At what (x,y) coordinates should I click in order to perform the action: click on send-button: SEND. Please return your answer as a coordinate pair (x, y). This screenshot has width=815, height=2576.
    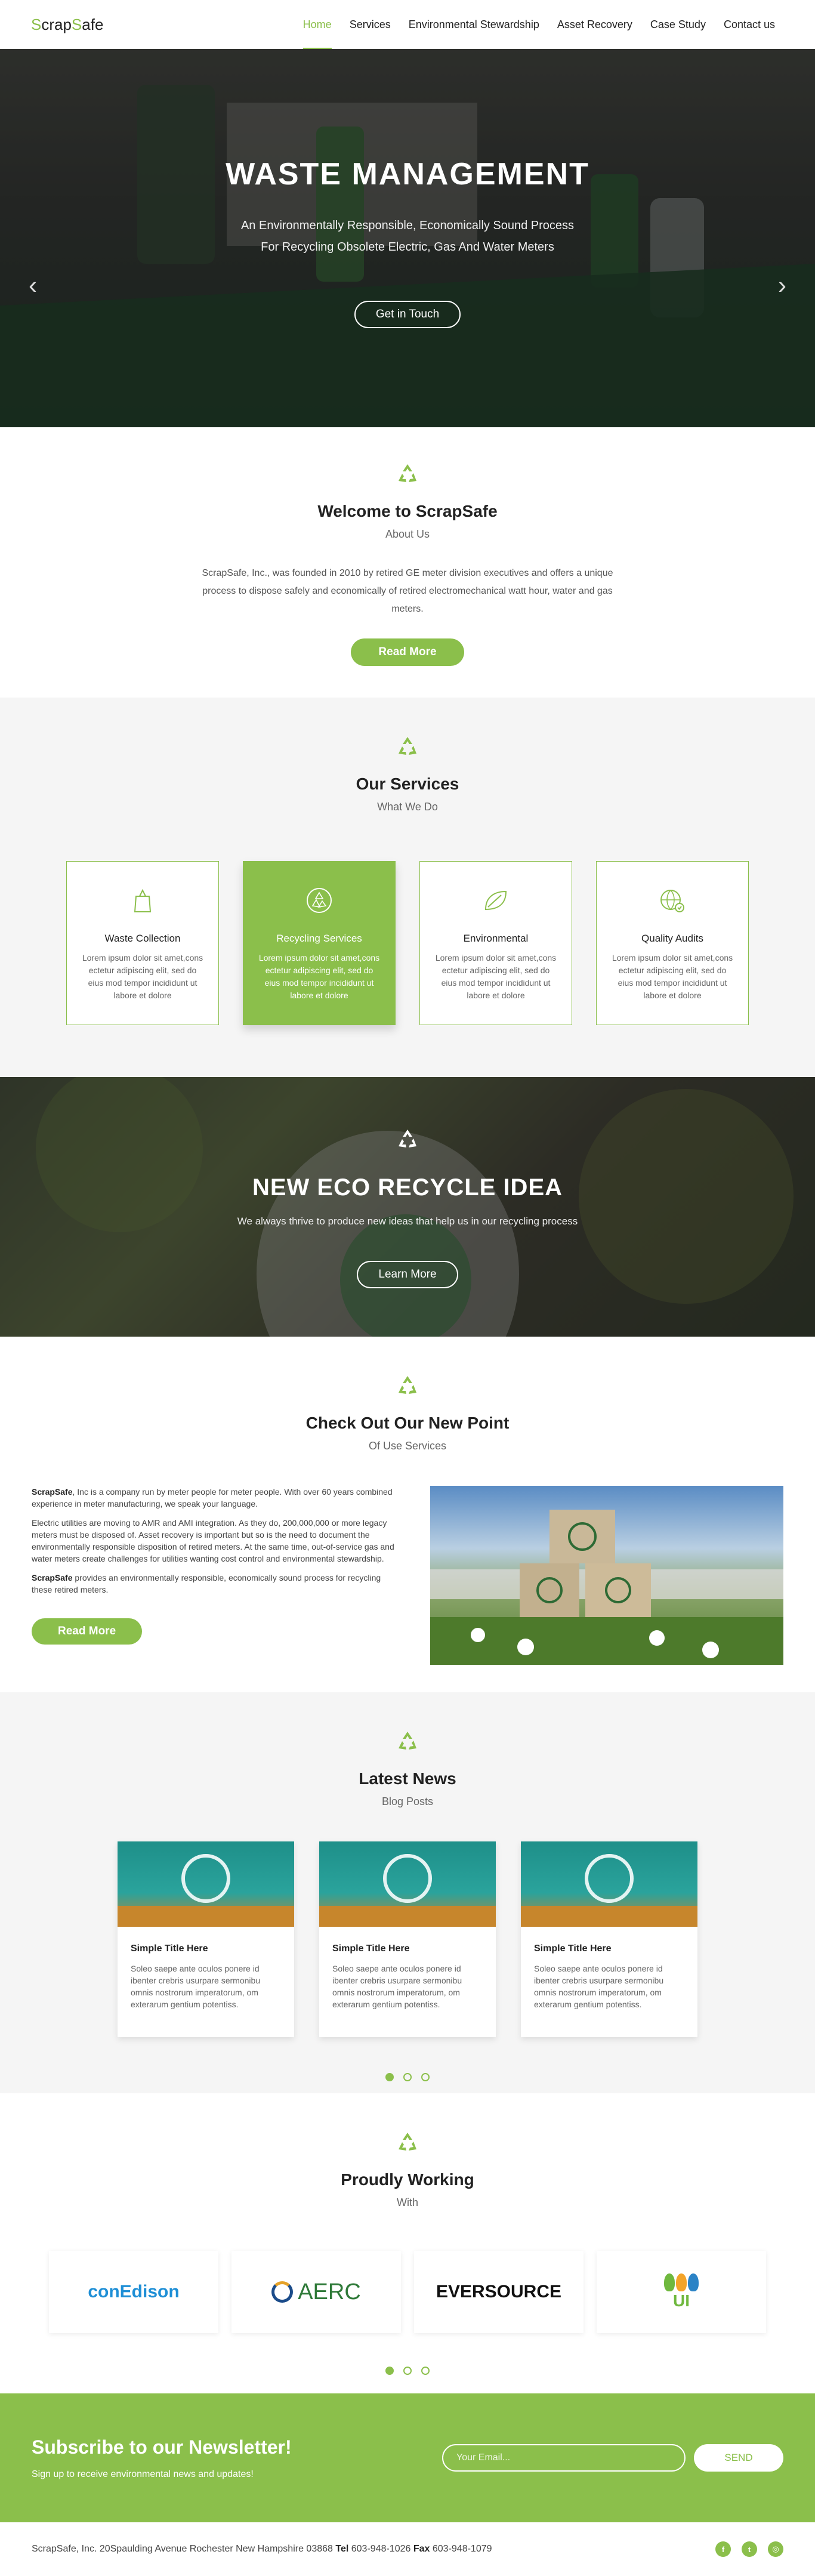
    Looking at the image, I should click on (738, 2458).